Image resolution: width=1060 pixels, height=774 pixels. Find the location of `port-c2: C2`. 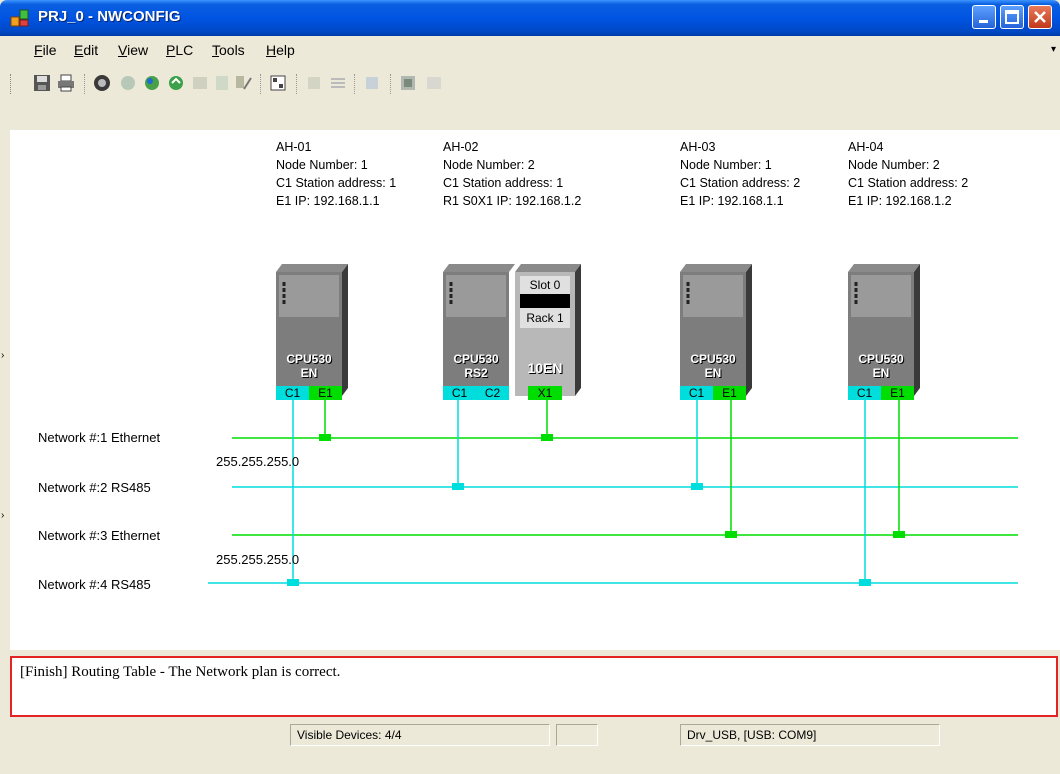

port-c2: C2 is located at coordinates (492, 393).